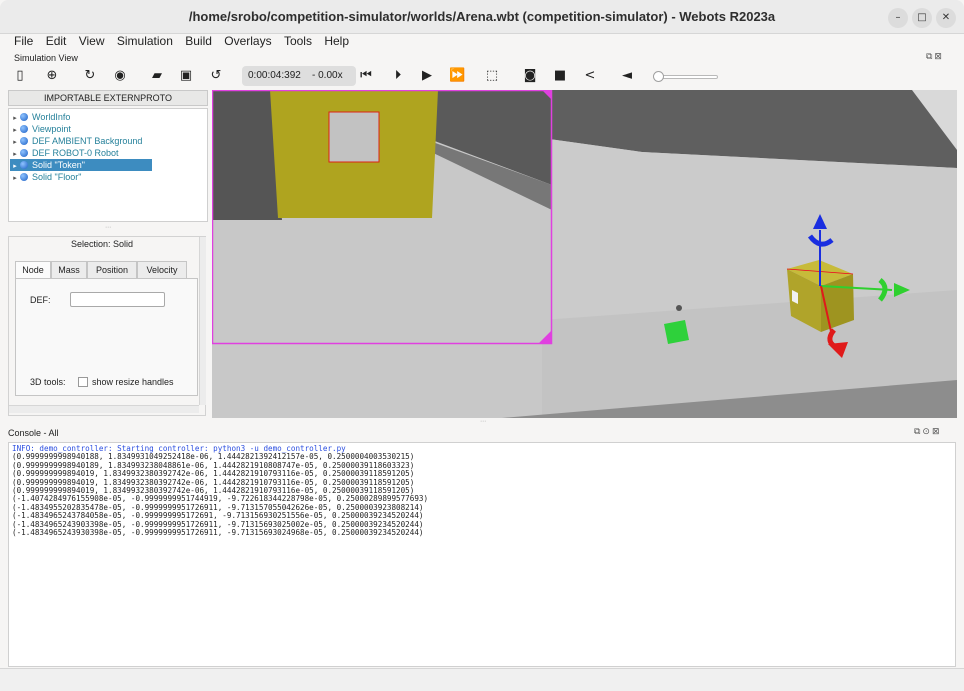  I want to click on tree-item-robot: ▸ DEF ROBOT-0 Robot, so click(64, 153).